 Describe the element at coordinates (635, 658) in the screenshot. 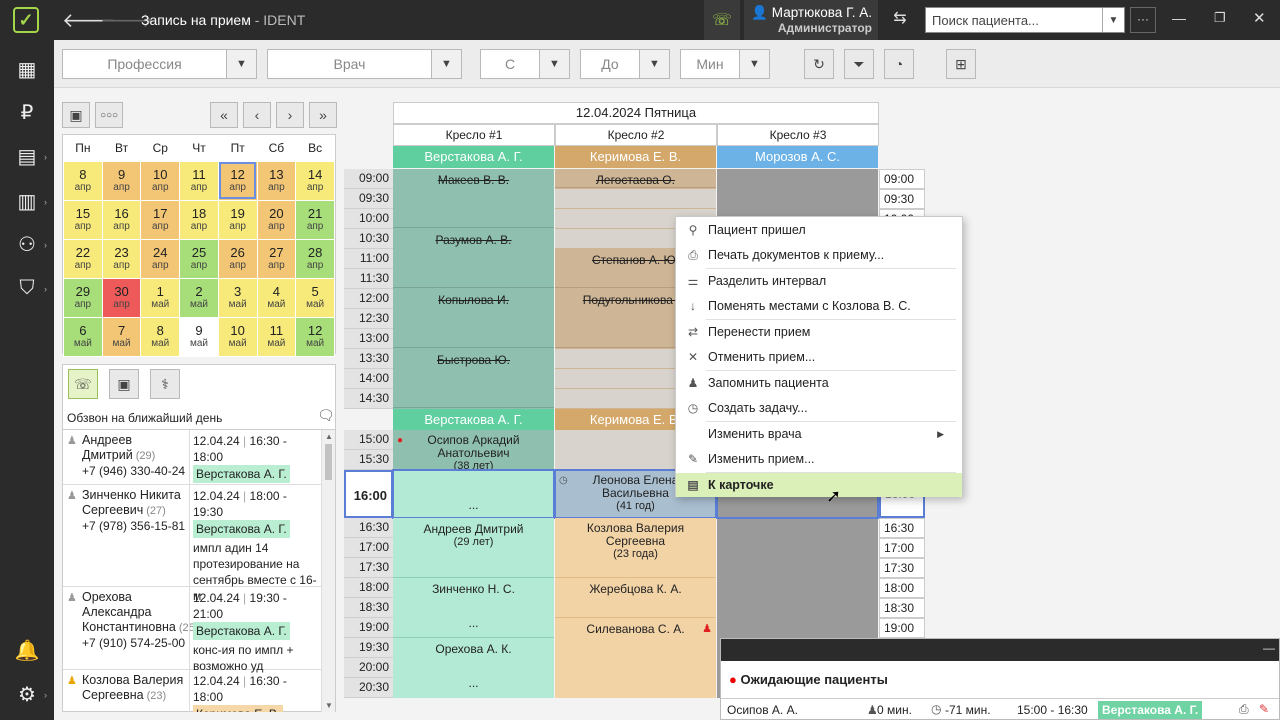

I see `appointment: Силеванова С. А. ♟` at that location.